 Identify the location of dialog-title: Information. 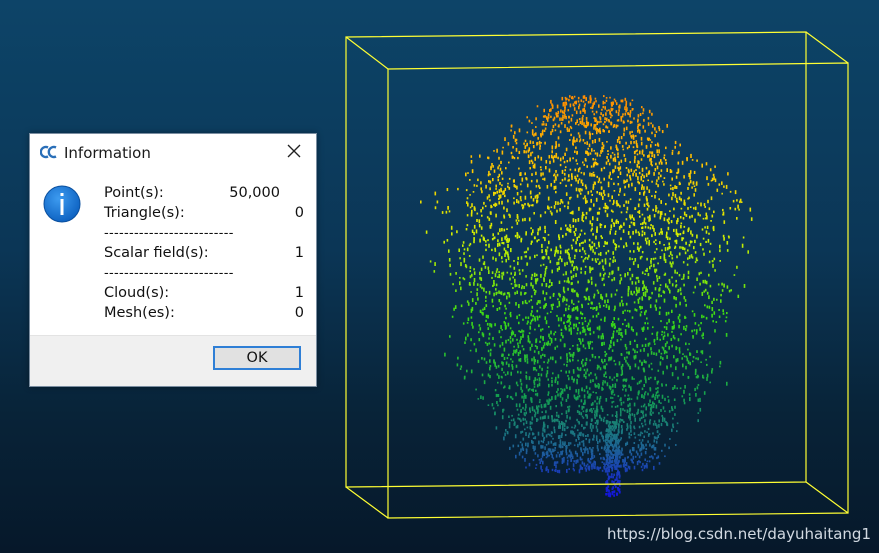
(107, 153).